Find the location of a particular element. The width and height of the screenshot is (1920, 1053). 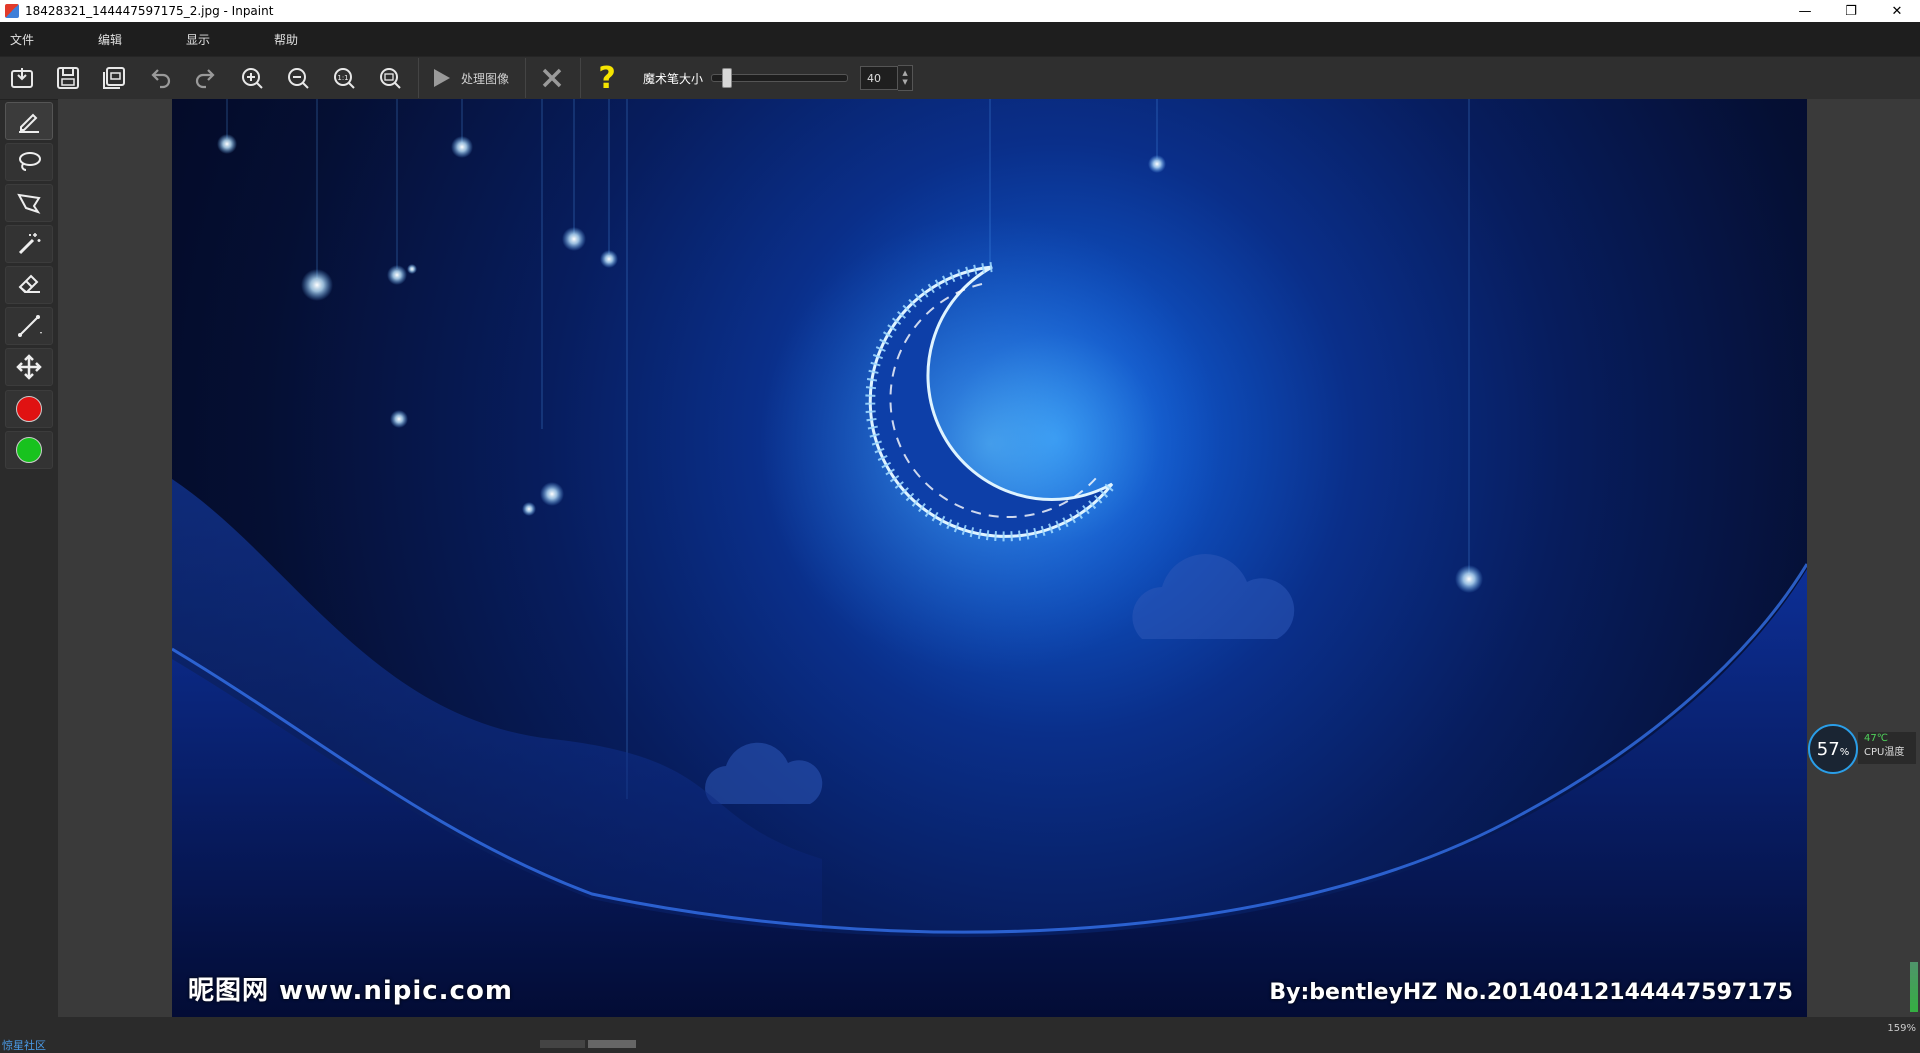

close-x-icon is located at coordinates (552, 78).